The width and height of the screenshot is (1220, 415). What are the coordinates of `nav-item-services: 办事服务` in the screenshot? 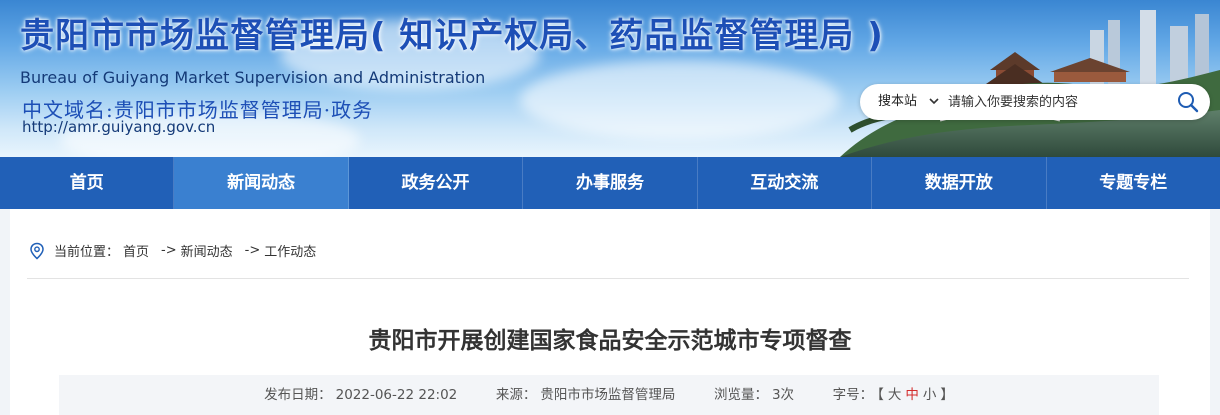 It's located at (610, 183).